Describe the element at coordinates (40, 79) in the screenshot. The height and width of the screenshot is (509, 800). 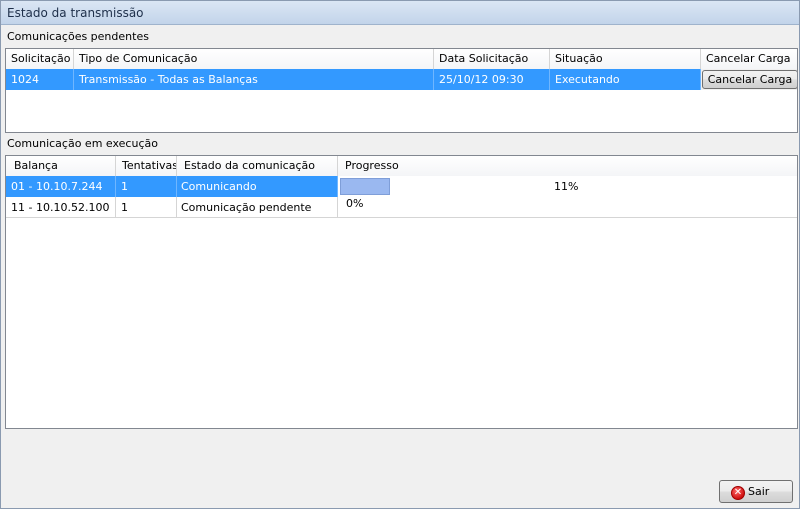
I see `cell-solicitacao: 1024` at that location.